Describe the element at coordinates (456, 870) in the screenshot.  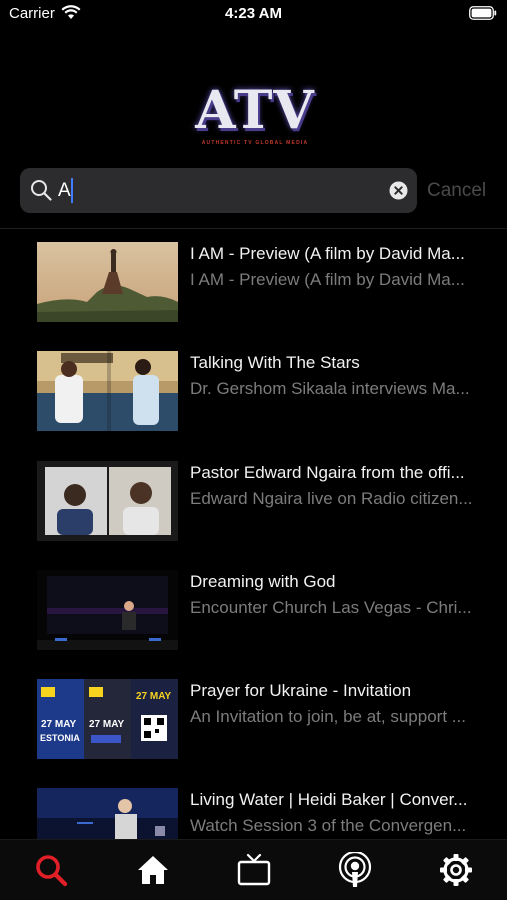
I see `gear-icon` at that location.